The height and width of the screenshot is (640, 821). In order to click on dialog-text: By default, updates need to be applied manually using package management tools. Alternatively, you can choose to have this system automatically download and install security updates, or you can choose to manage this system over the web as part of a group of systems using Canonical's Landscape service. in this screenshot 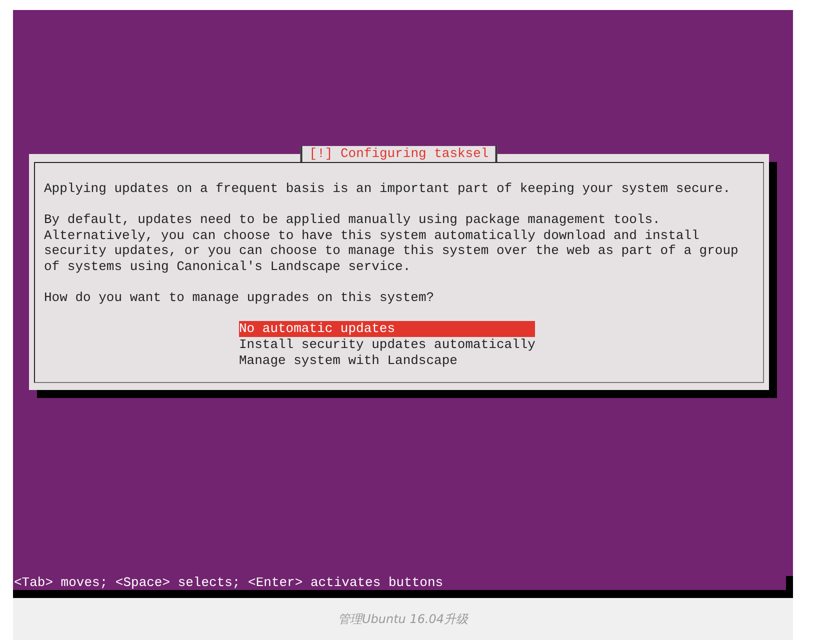, I will do `click(392, 243)`.